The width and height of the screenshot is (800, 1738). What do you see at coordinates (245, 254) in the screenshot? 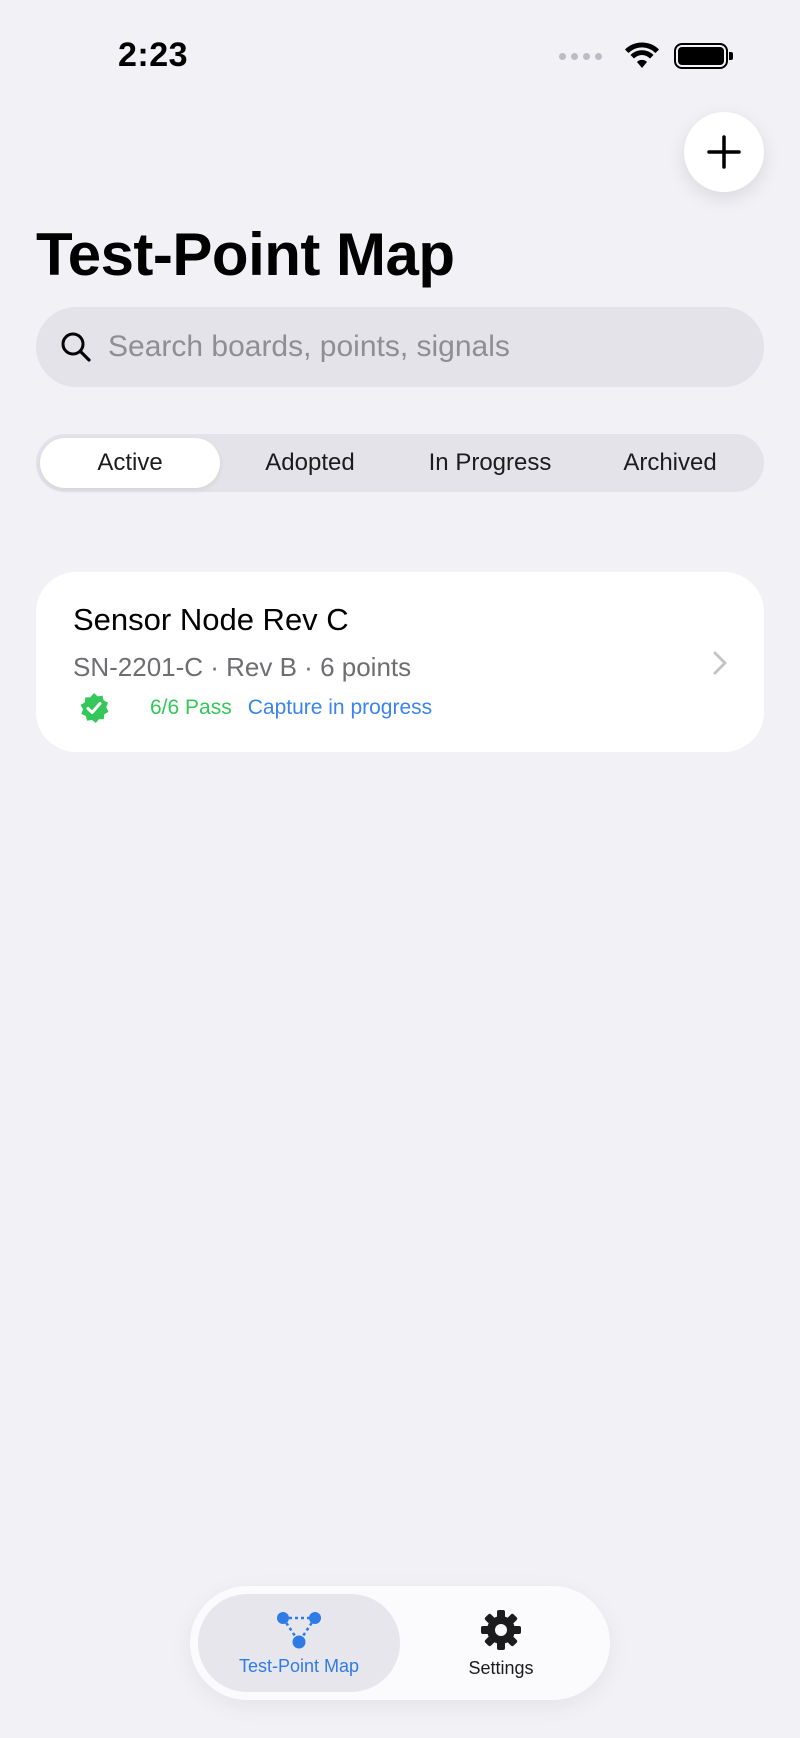
I see `page-title: Test-Point Map` at bounding box center [245, 254].